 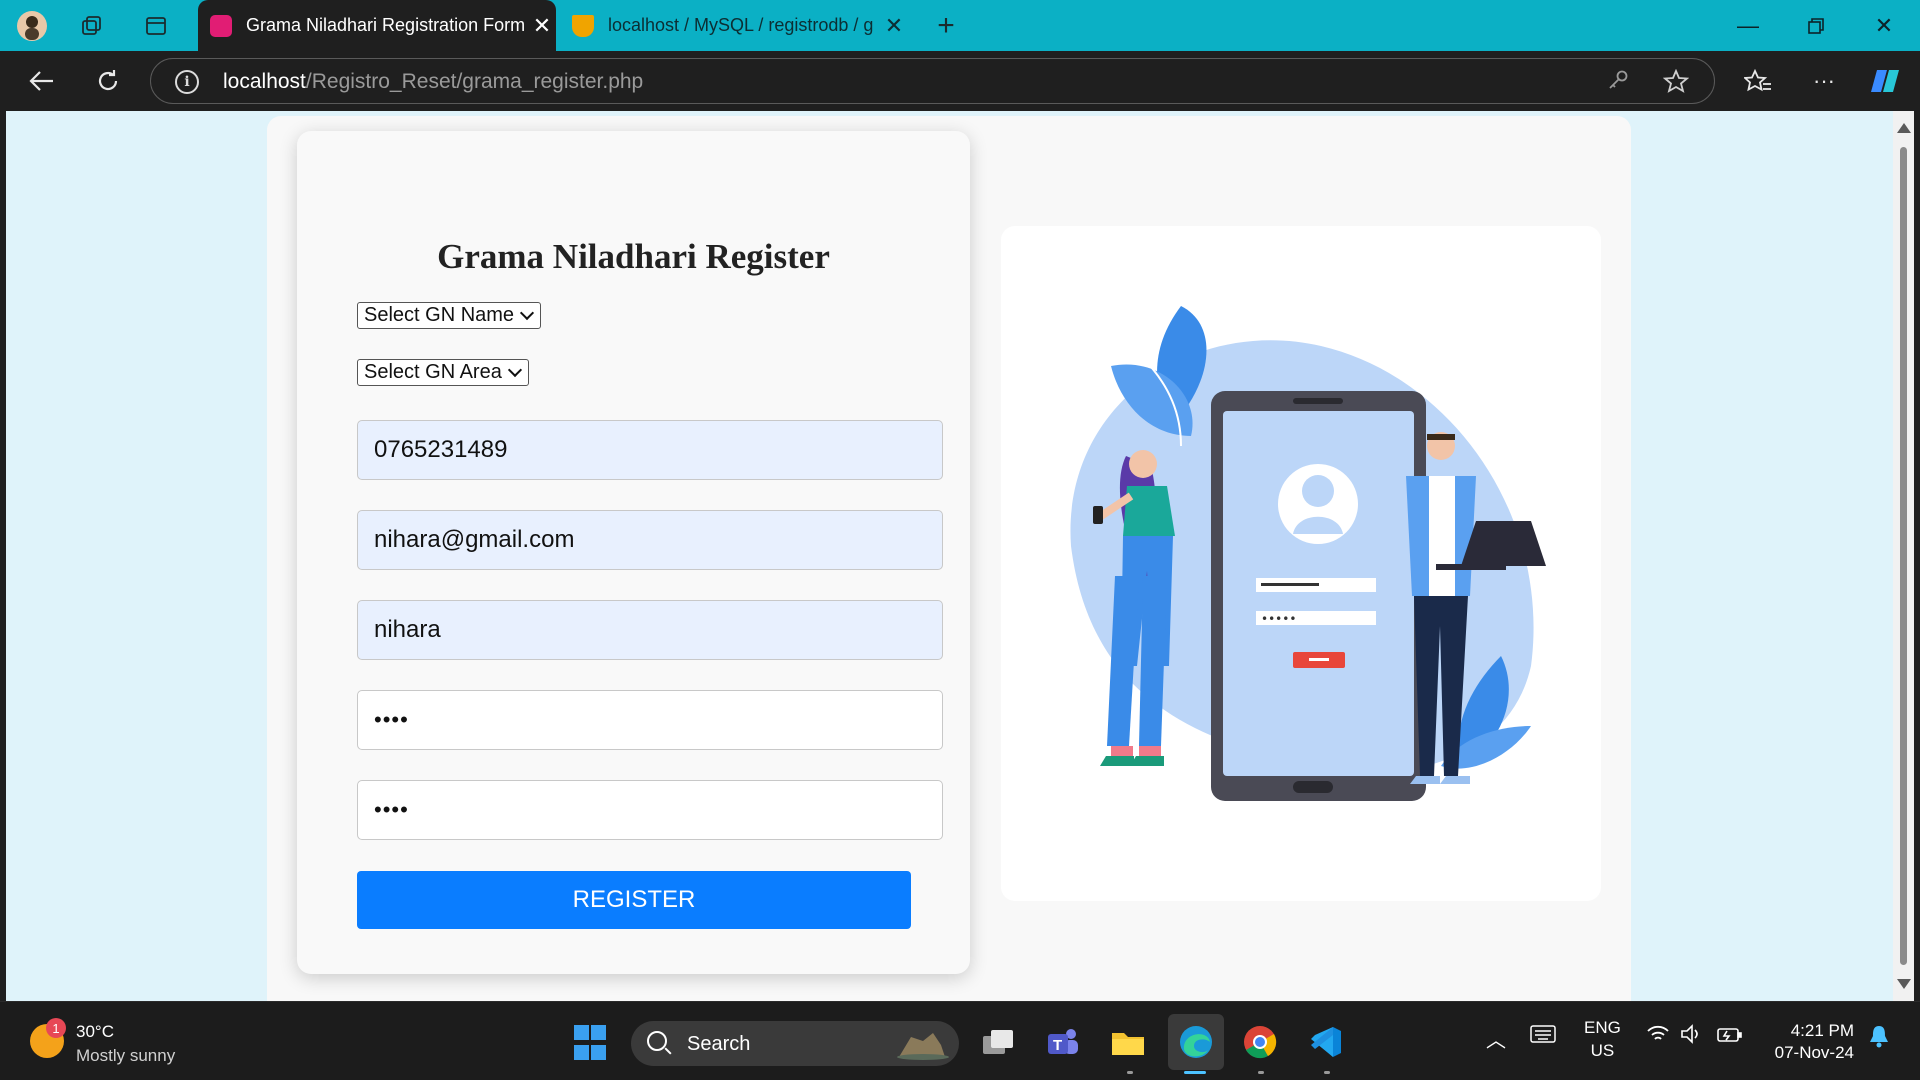 What do you see at coordinates (407, 629) in the screenshot?
I see `username-value: nihara` at bounding box center [407, 629].